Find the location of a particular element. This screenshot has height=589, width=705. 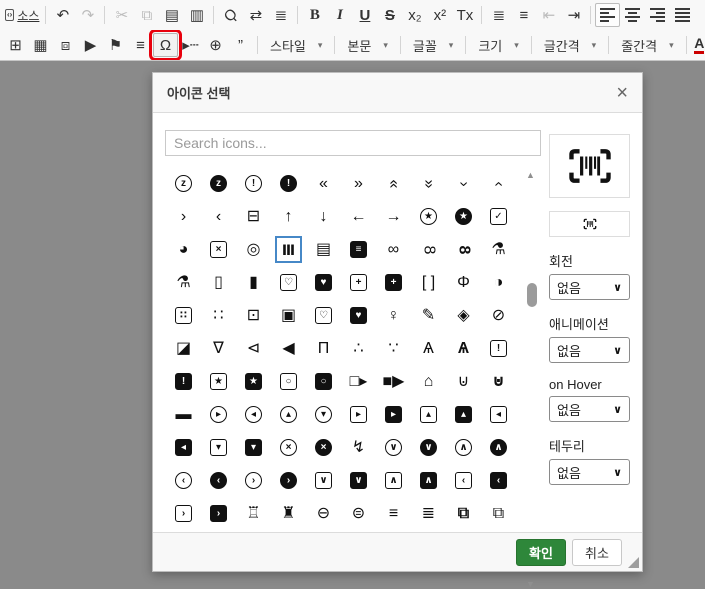

icon-circle-chevron-up-outline: ∧ is located at coordinates (463, 447).